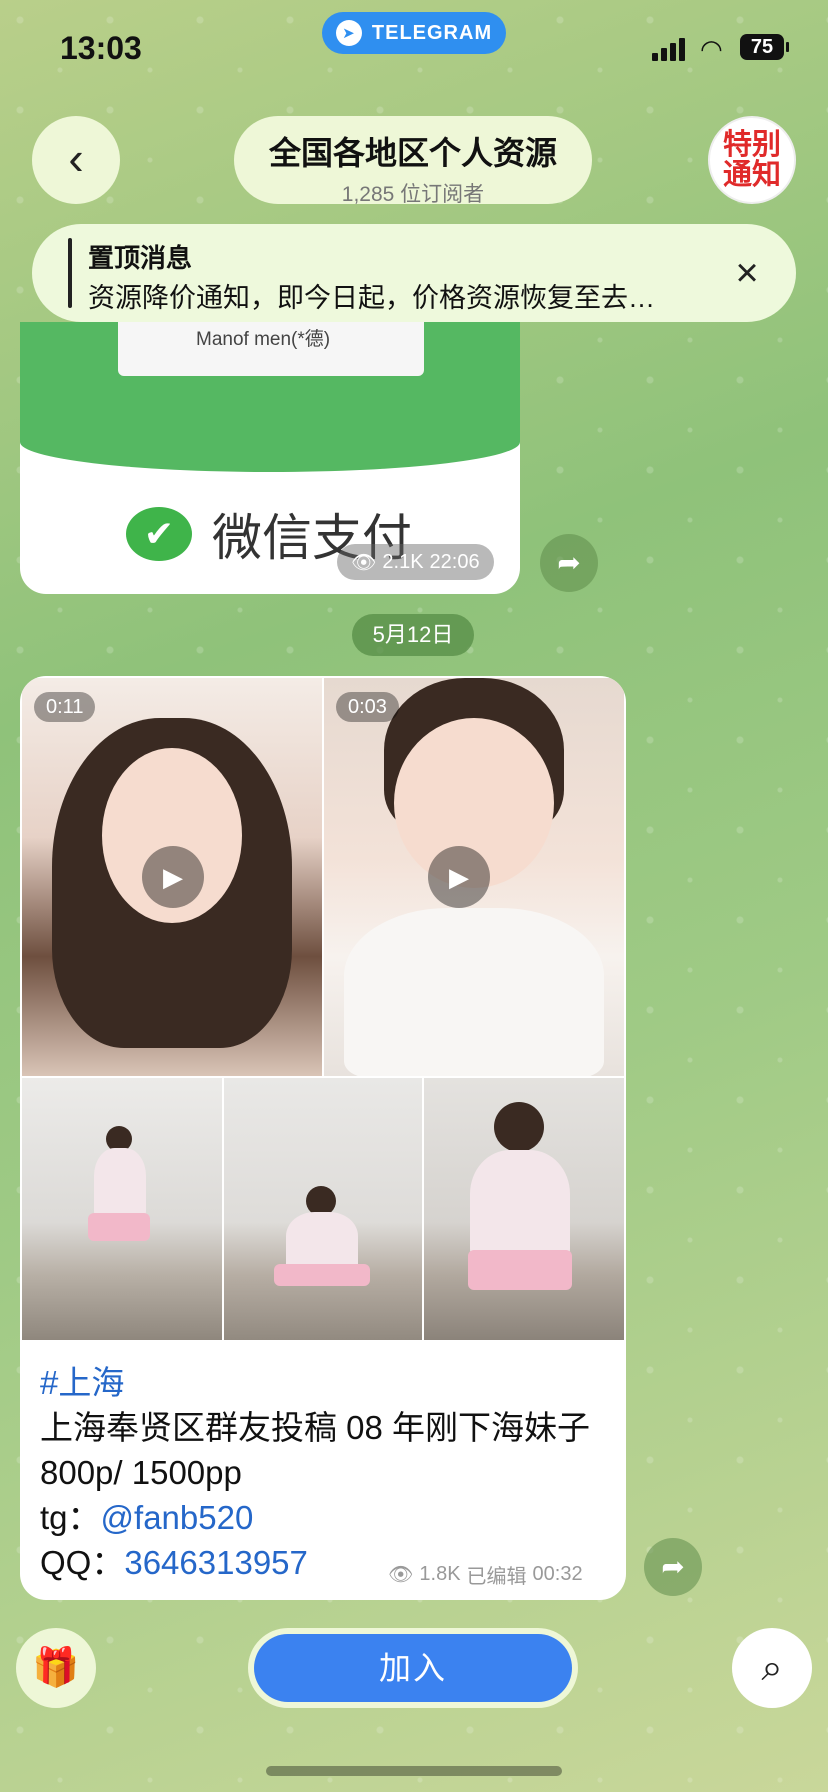 The image size is (828, 1792). I want to click on avatar-text-line2: 通知, so click(751, 175).